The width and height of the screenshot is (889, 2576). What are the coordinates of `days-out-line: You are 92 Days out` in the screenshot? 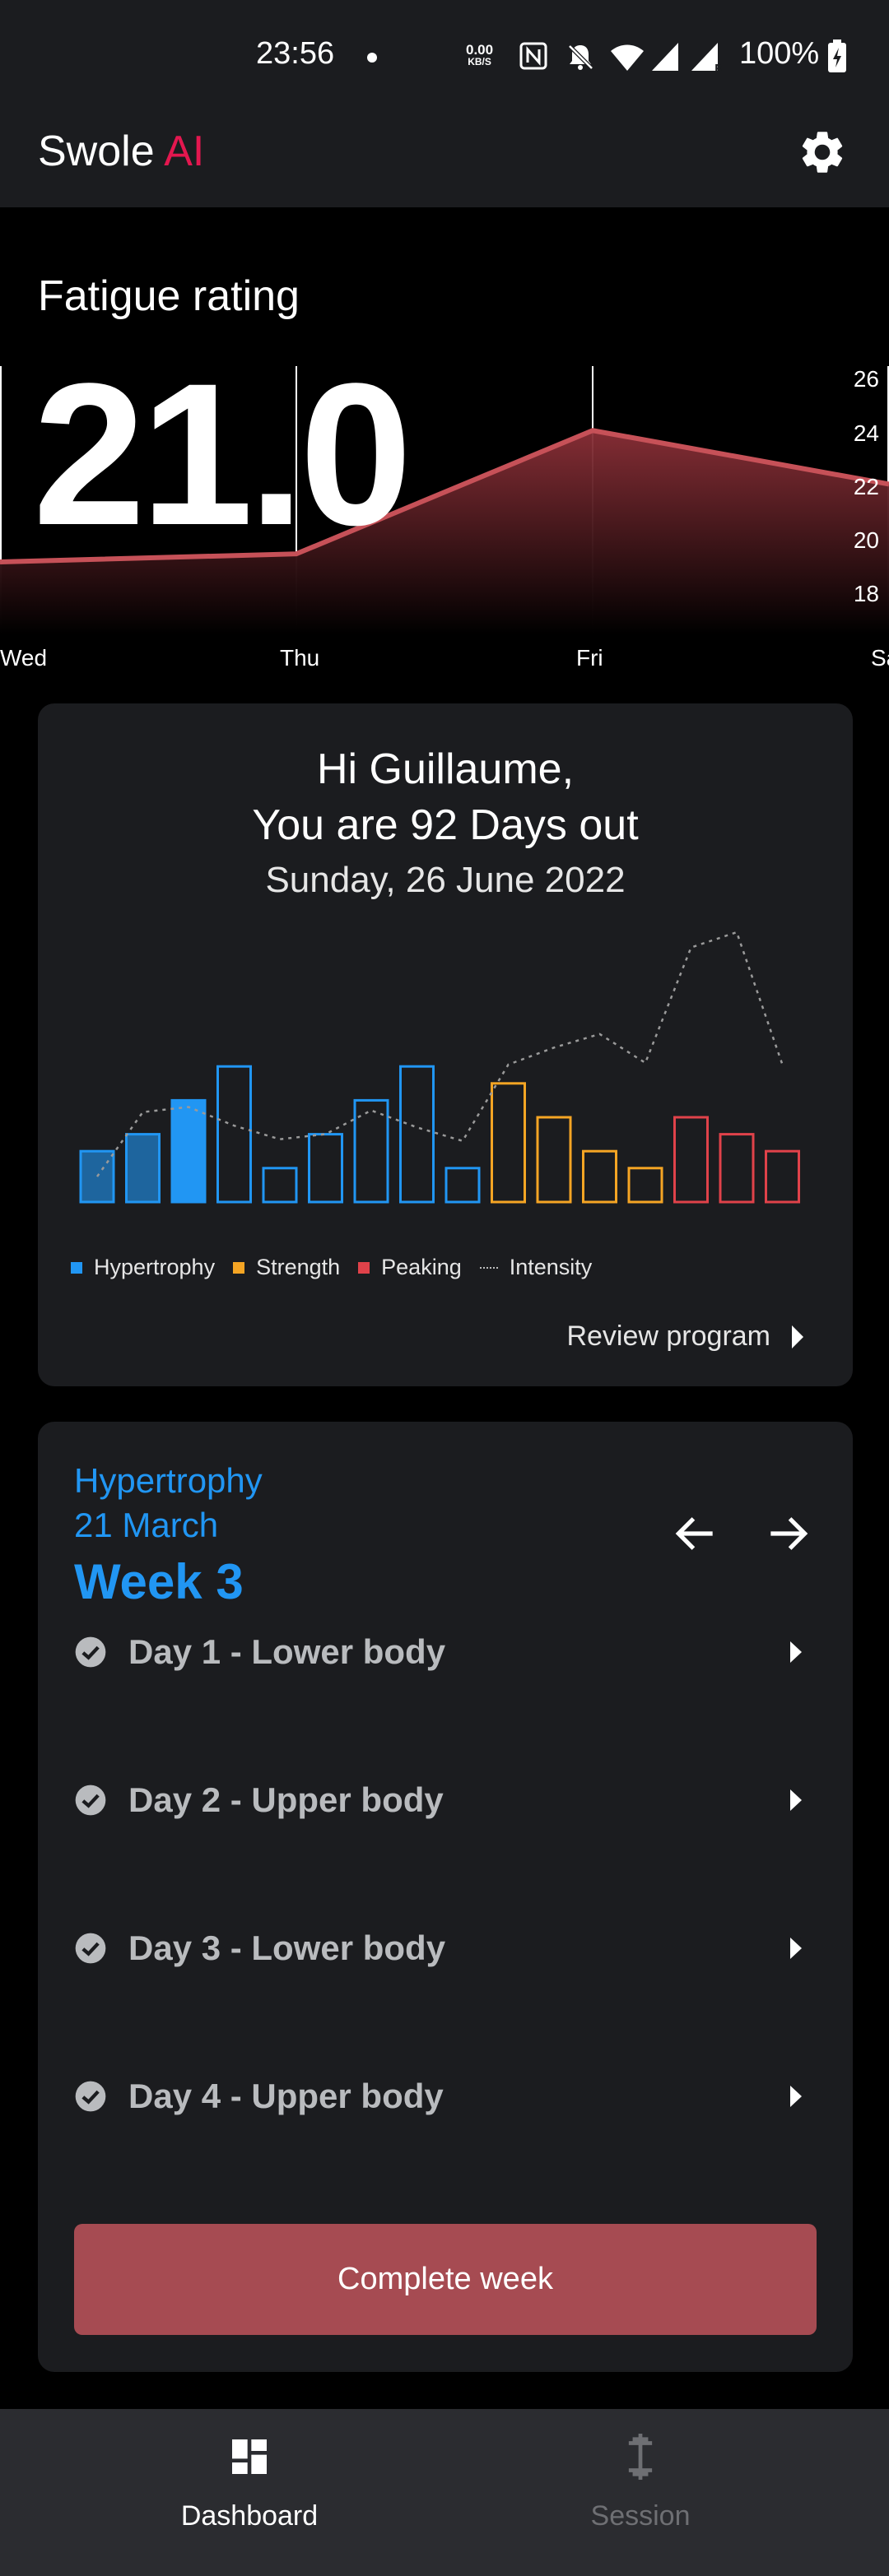 It's located at (445, 825).